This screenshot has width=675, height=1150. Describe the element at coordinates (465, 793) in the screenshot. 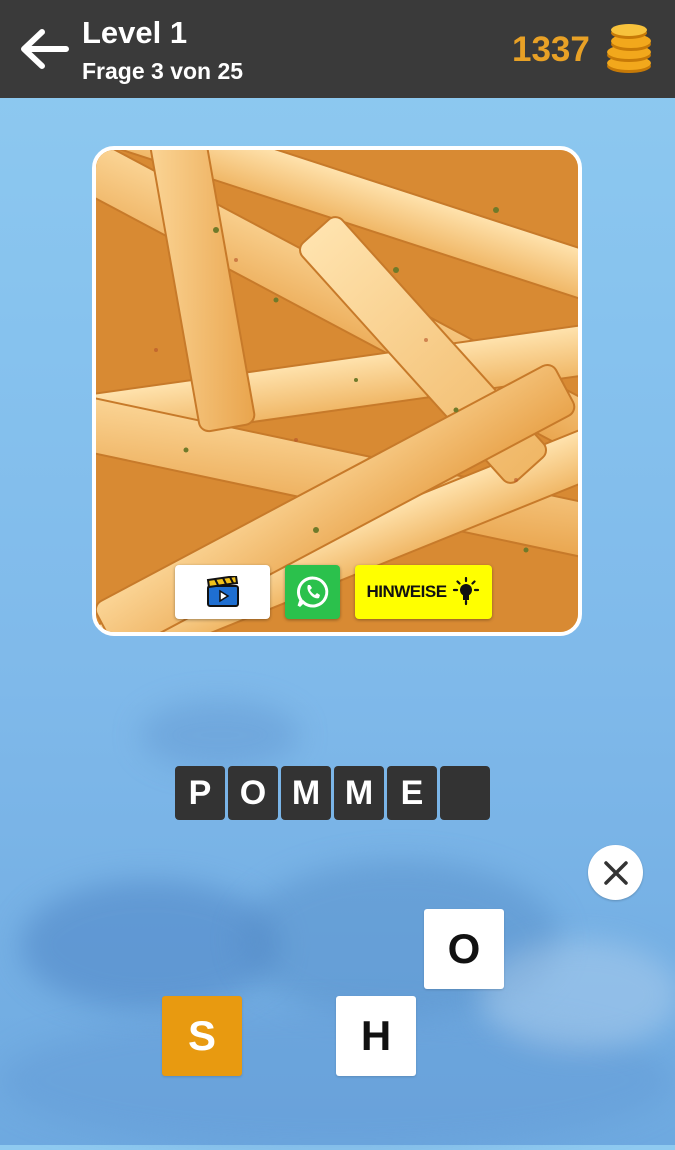

I see `answer-slot` at that location.